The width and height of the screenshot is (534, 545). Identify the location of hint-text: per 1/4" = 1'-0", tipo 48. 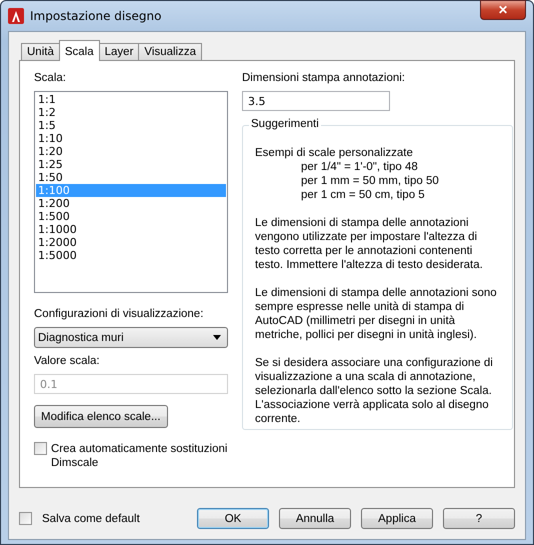
(360, 167).